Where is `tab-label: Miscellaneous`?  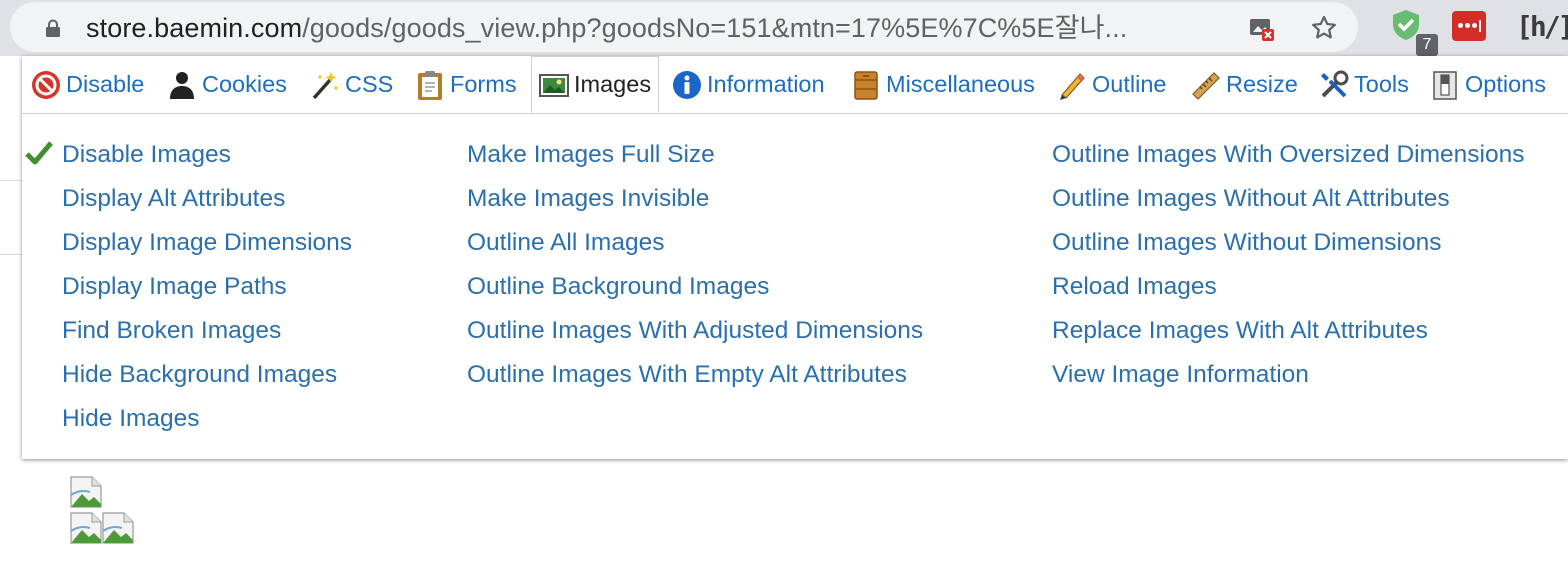
tab-label: Miscellaneous is located at coordinates (960, 84).